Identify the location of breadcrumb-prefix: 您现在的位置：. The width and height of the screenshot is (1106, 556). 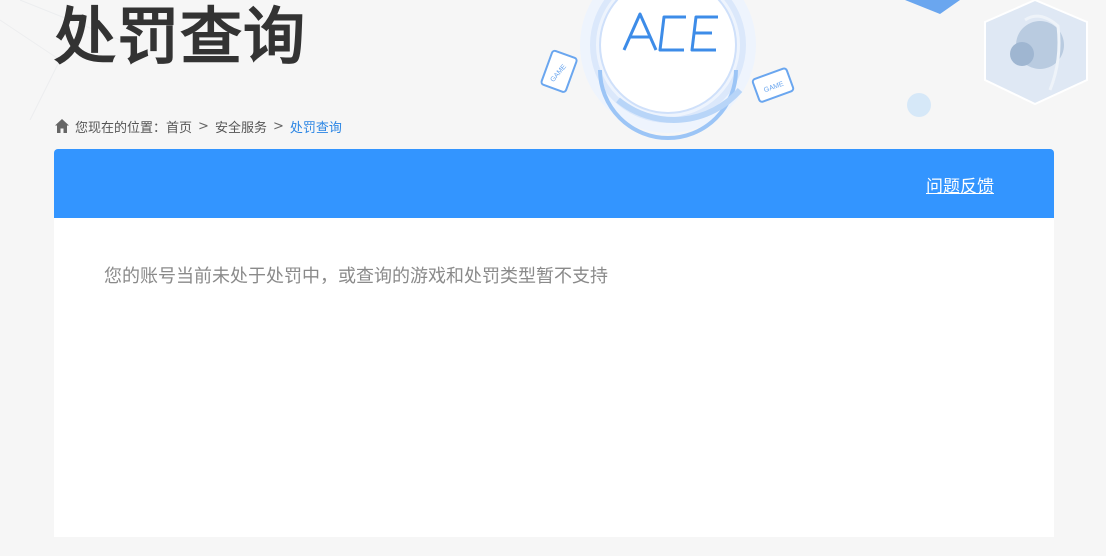
(121, 128).